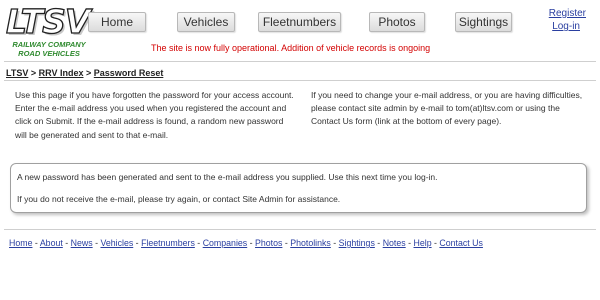 This screenshot has width=600, height=300. Describe the element at coordinates (168, 243) in the screenshot. I see `footer-link-fleetnumbers: Fleetnumbers` at that location.